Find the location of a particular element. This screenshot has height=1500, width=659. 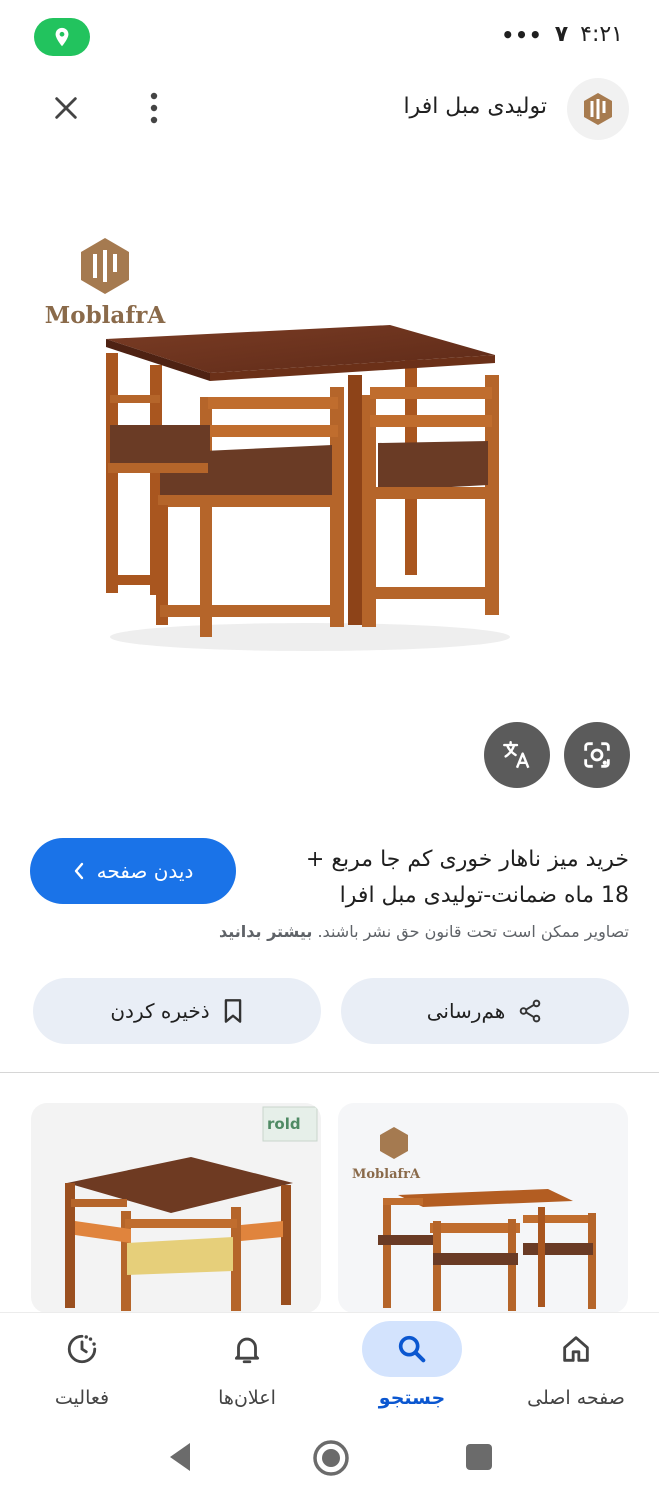

dining-set-illustration is located at coordinates (308, 488).